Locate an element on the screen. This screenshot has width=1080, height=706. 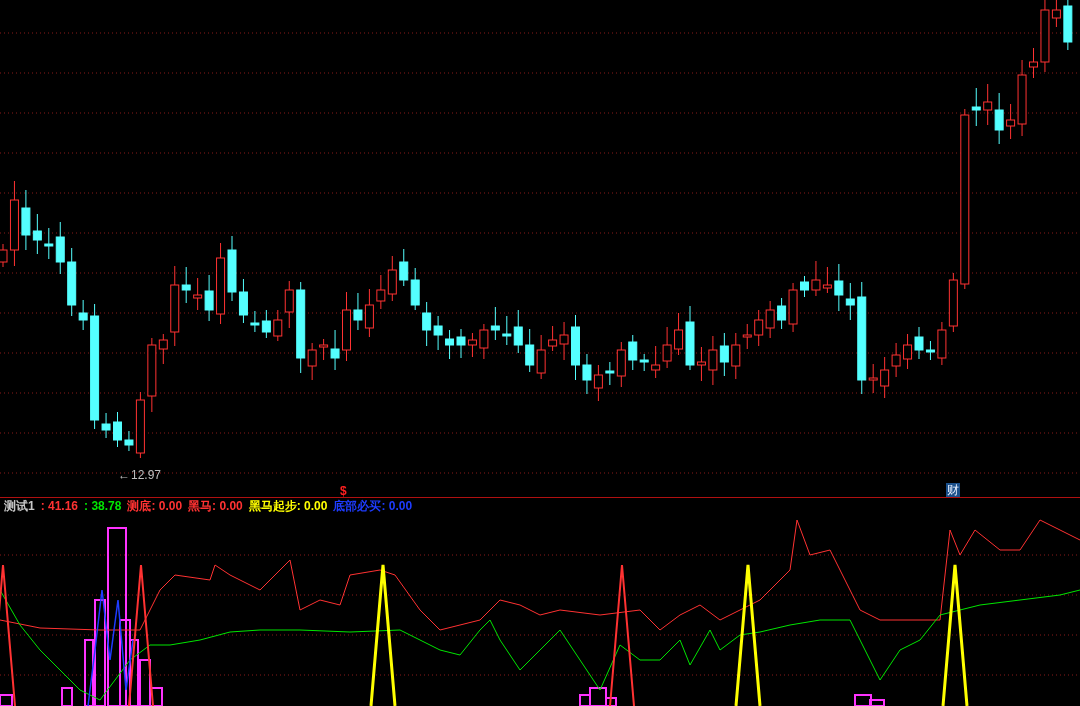
indicator-name: 测试1 is located at coordinates (19, 506).